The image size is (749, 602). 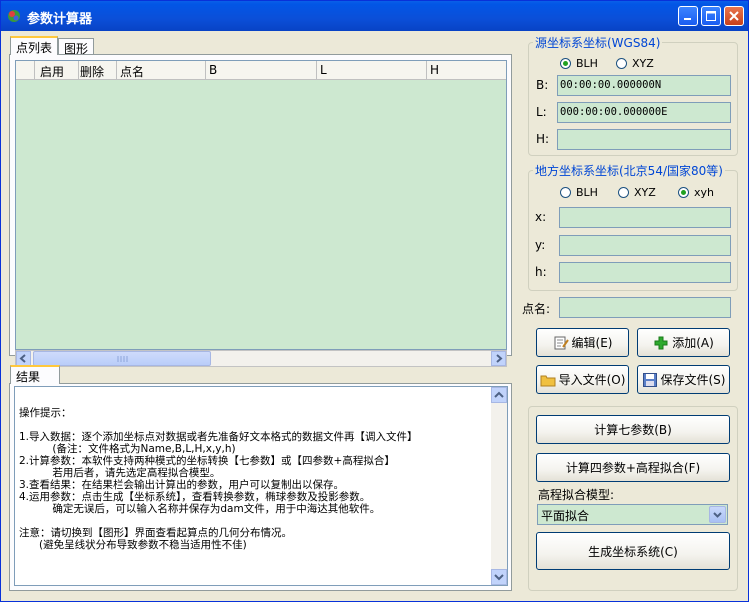 What do you see at coordinates (543, 139) in the screenshot?
I see `source-h-label: H:` at bounding box center [543, 139].